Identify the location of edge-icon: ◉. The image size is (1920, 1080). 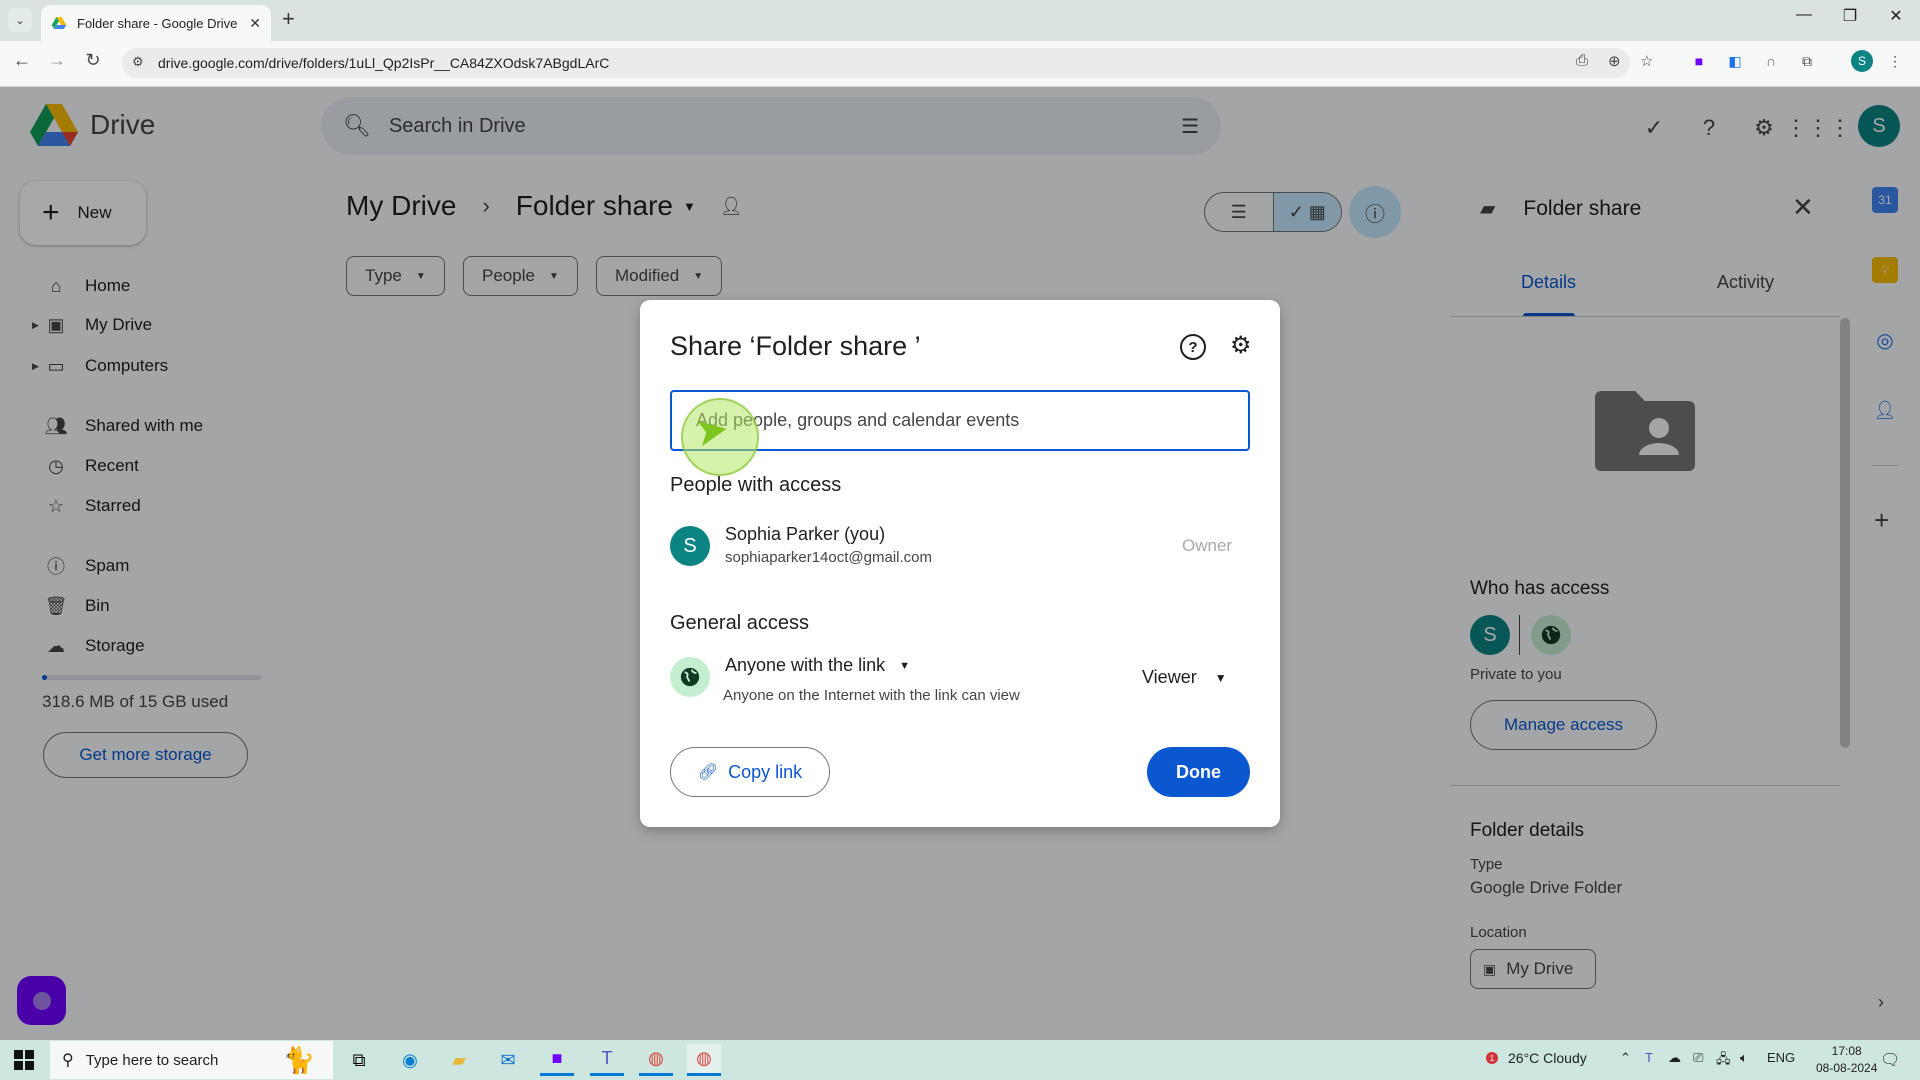
(410, 1060).